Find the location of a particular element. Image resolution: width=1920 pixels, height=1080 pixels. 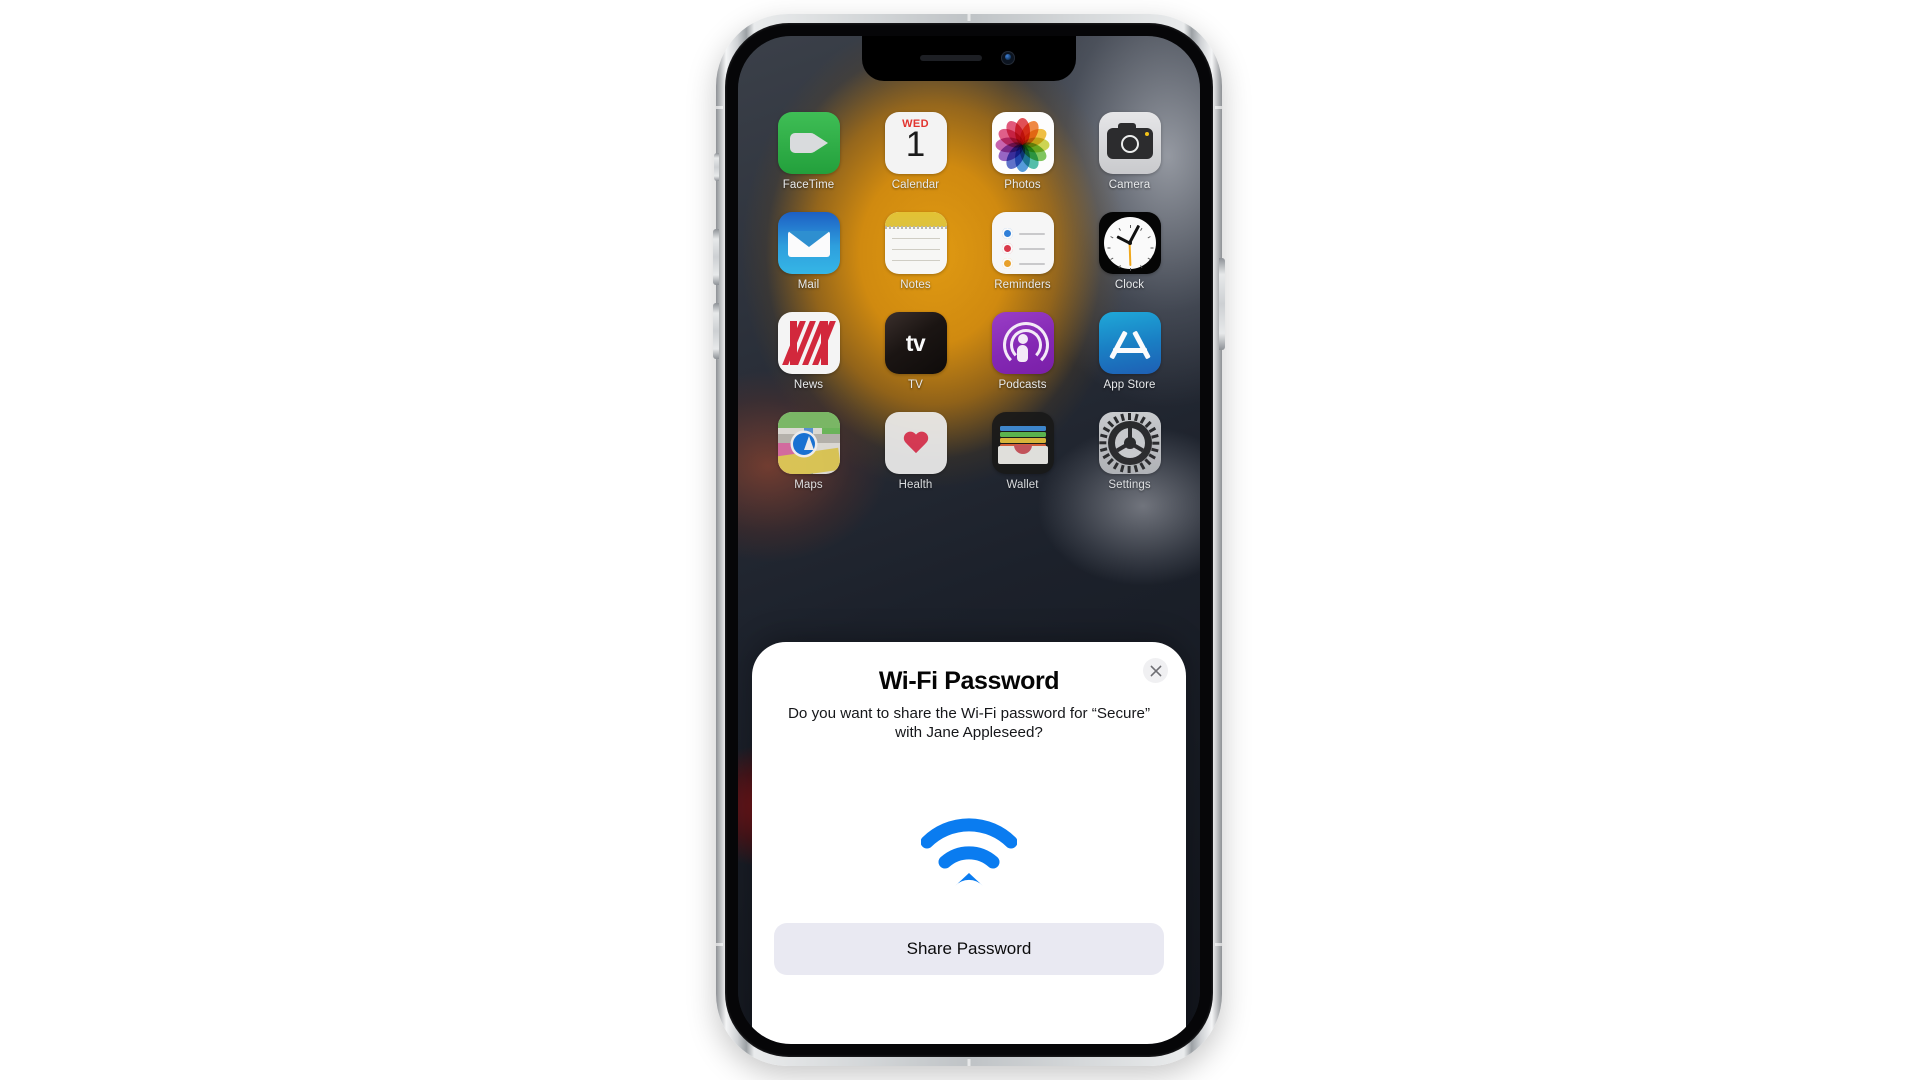

health-icon is located at coordinates (915, 443).